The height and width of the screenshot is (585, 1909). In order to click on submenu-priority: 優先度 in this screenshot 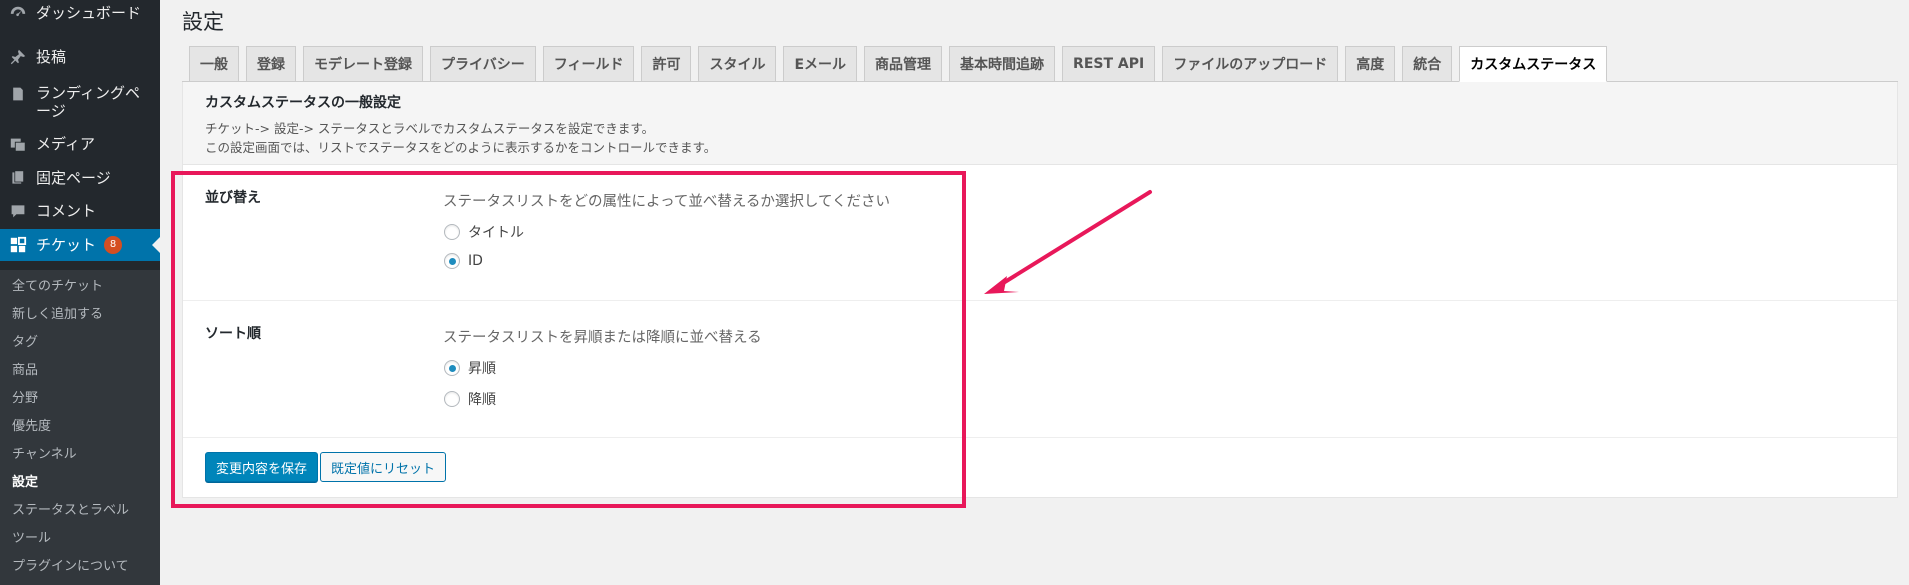, I will do `click(31, 424)`.